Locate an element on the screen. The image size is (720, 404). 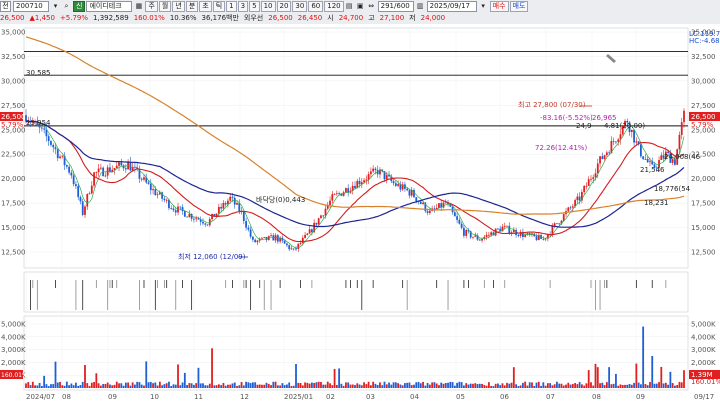
scroll-icon: ⇔ is located at coordinates (371, 6).